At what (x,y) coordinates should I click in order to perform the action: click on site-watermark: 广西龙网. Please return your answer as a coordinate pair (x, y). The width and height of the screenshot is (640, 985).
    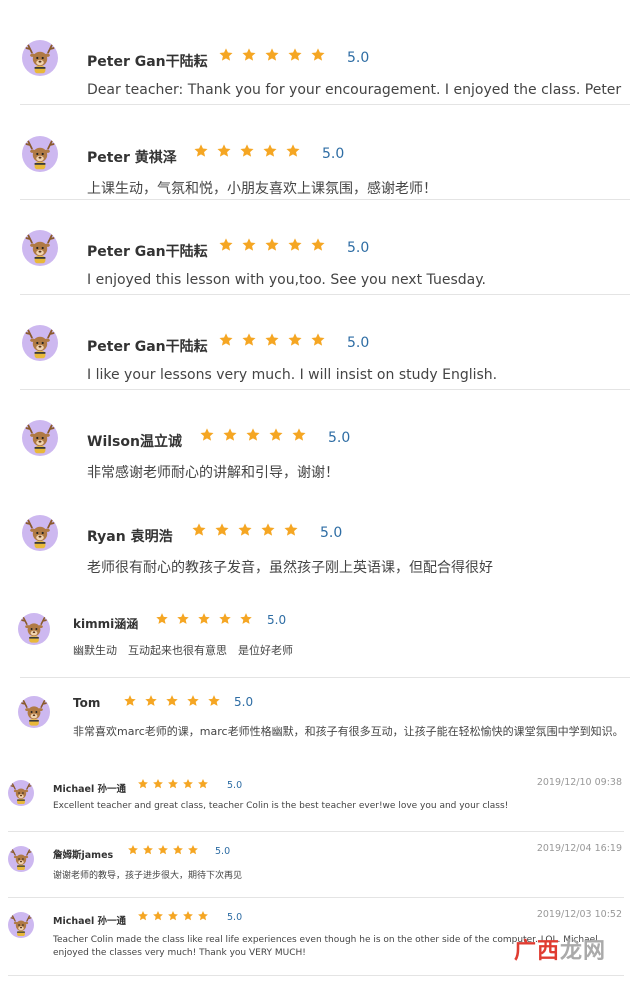
    Looking at the image, I should click on (560, 949).